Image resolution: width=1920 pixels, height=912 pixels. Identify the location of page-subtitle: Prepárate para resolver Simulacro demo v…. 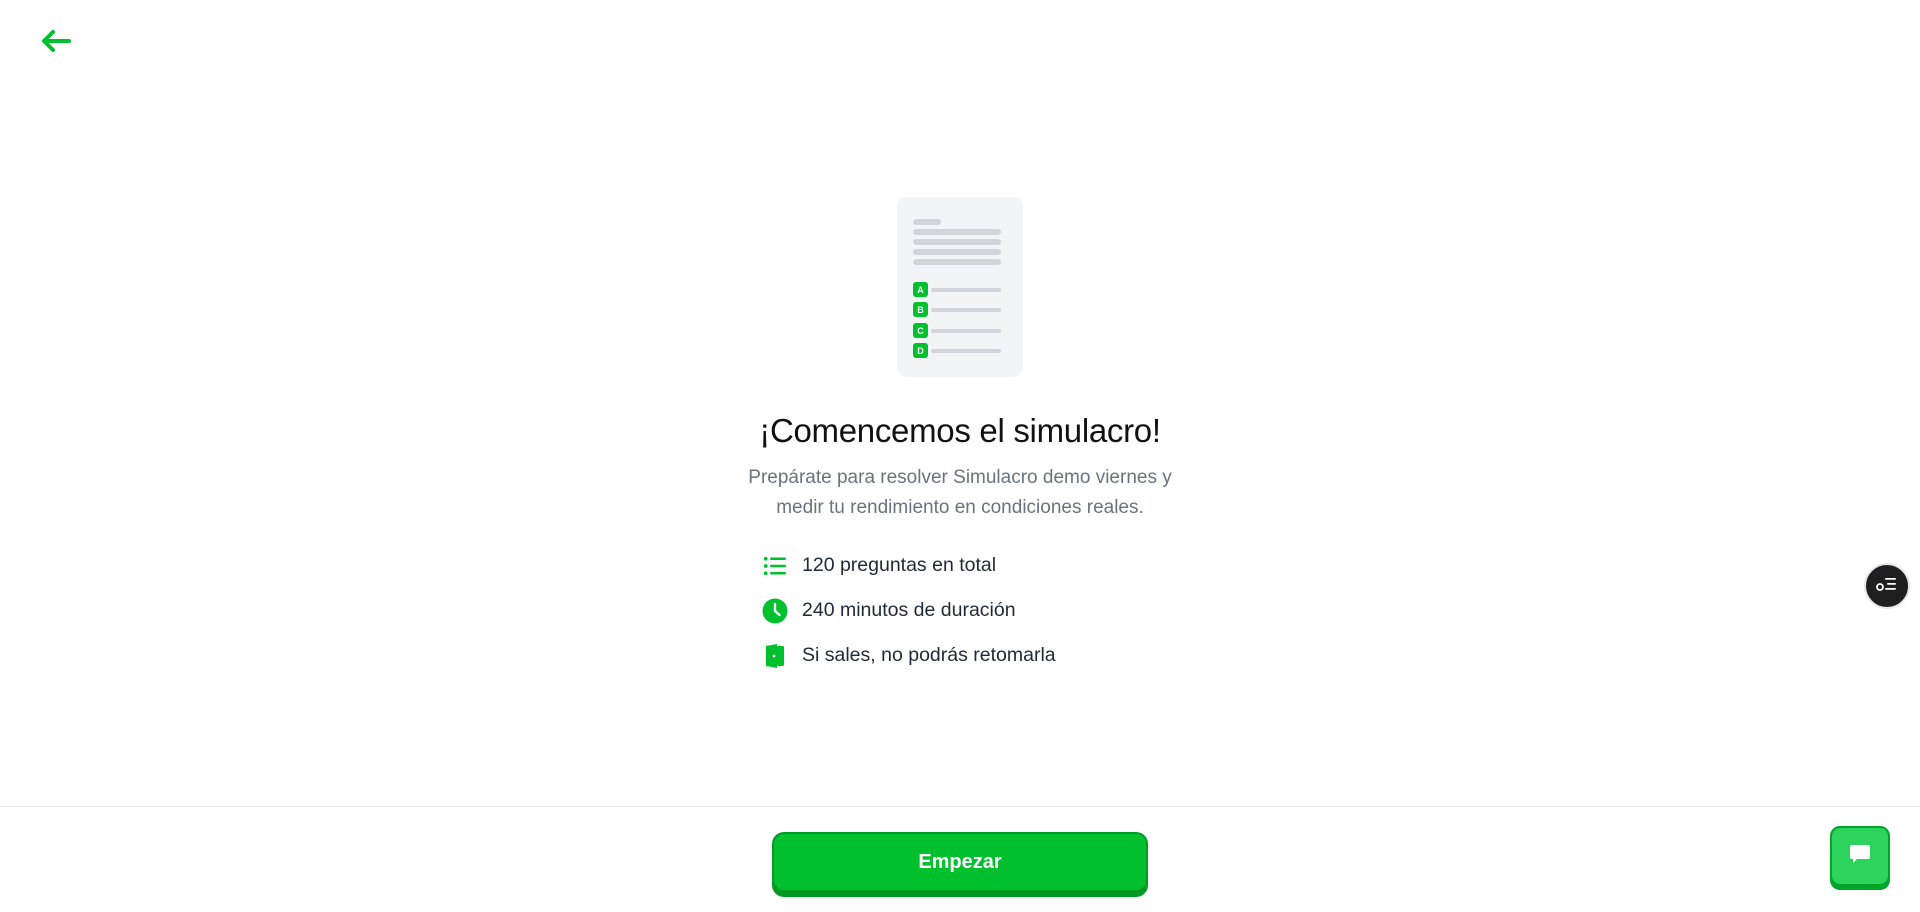
(960, 492).